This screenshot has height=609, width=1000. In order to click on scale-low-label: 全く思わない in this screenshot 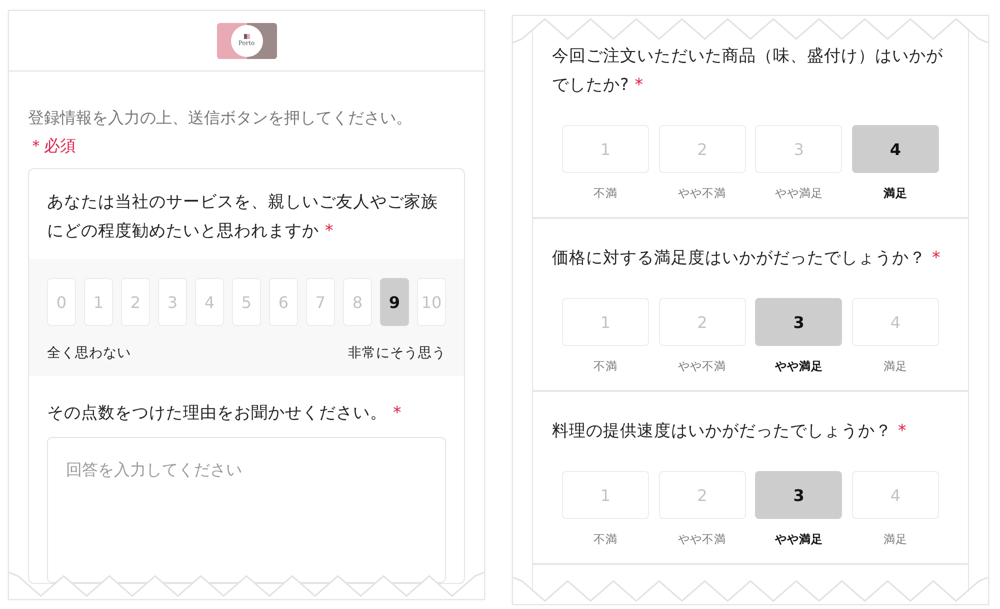, I will do `click(89, 353)`.